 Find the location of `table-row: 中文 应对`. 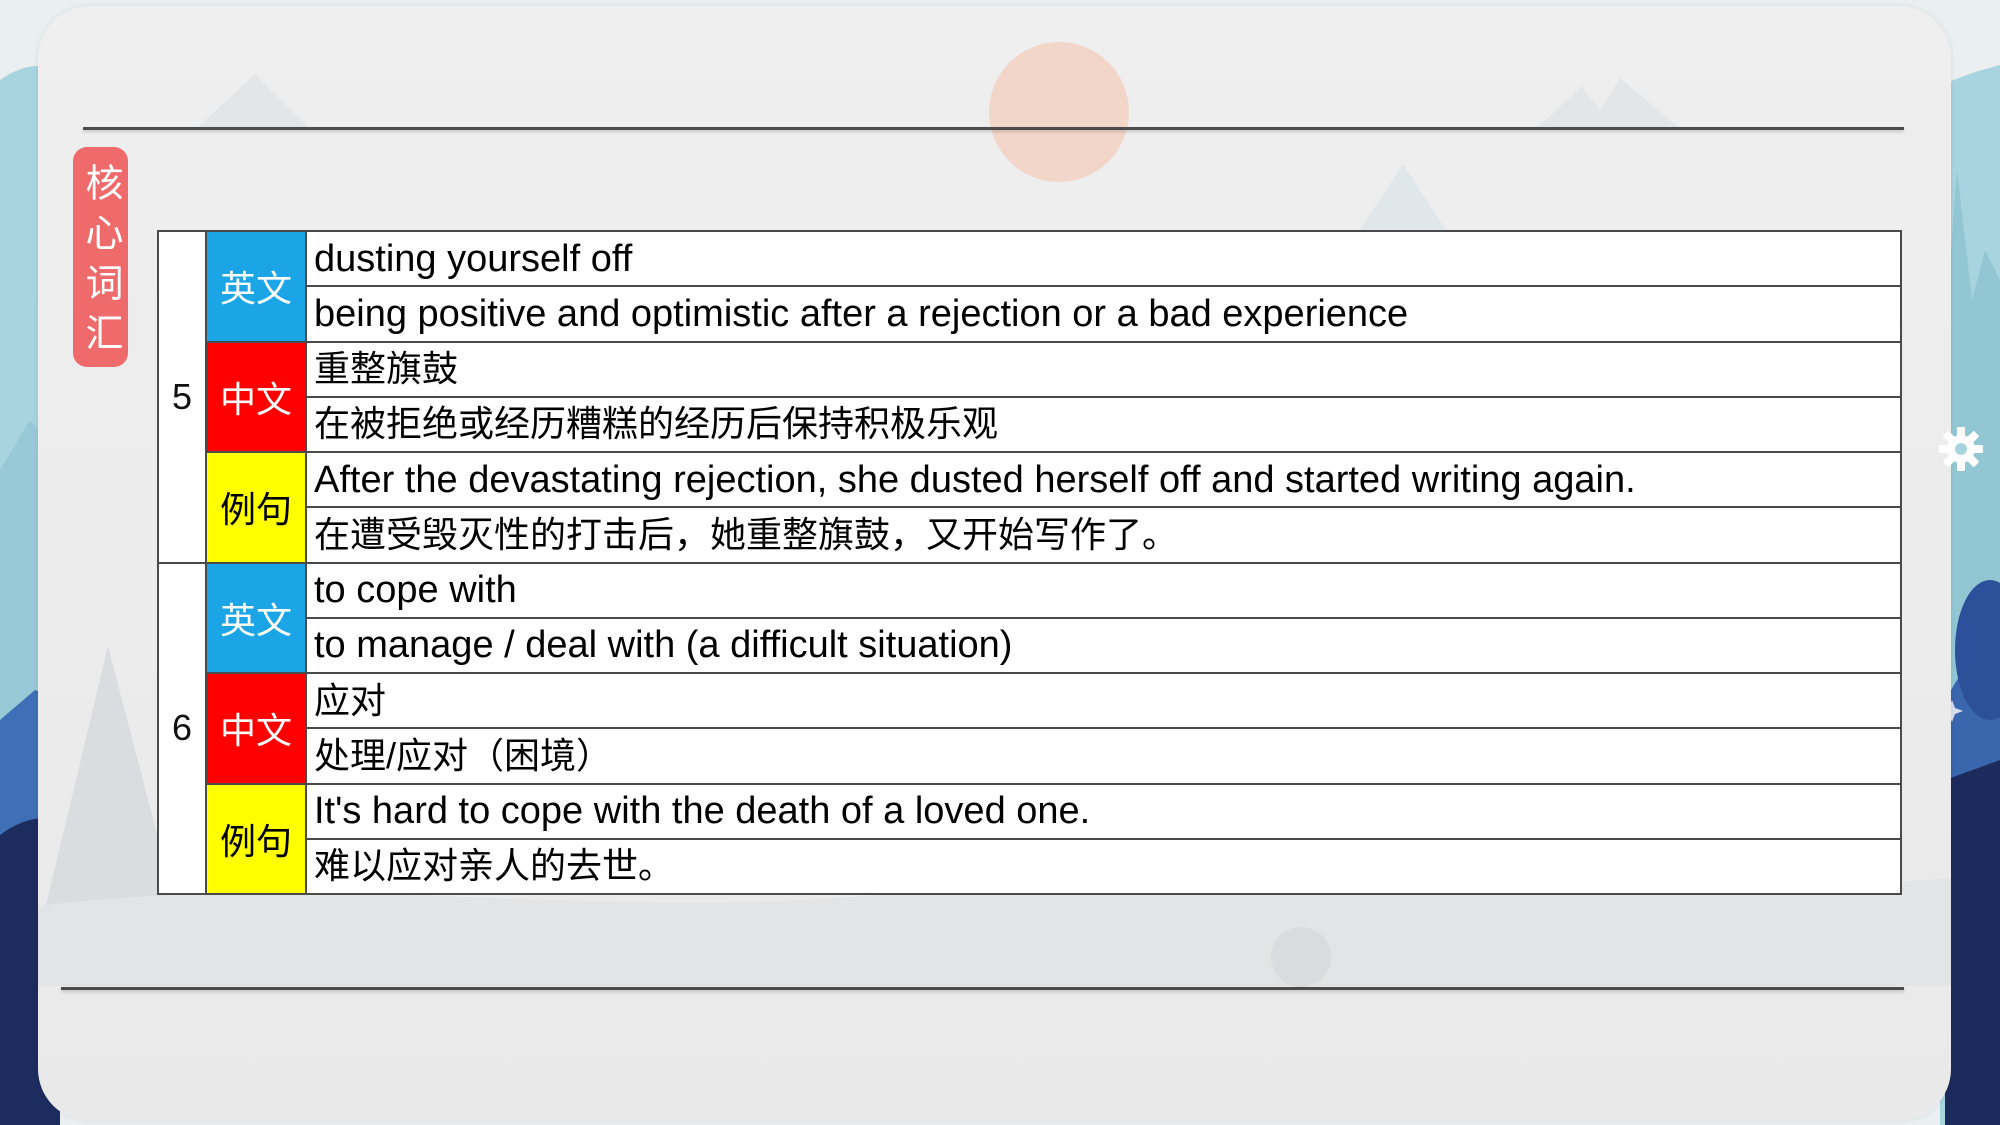

table-row: 中文 应对 is located at coordinates (1030, 728).